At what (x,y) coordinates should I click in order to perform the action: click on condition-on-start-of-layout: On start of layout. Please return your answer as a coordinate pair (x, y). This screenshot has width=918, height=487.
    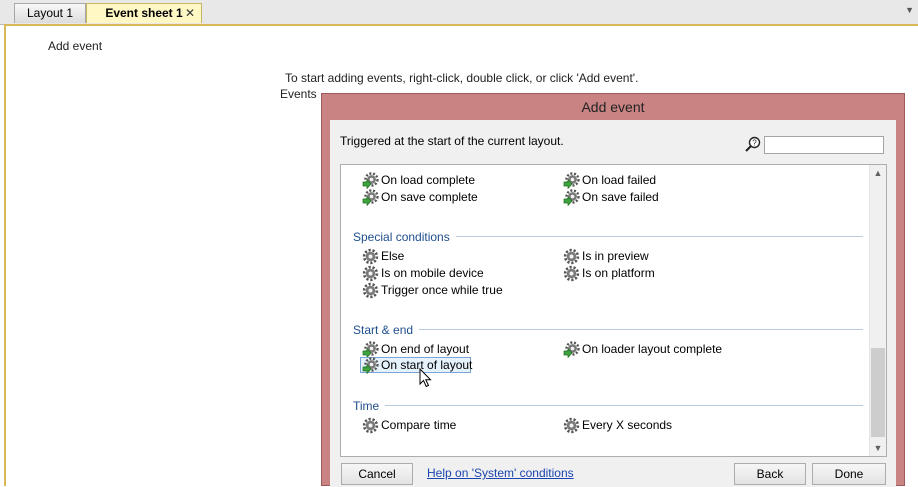
    Looking at the image, I should click on (416, 365).